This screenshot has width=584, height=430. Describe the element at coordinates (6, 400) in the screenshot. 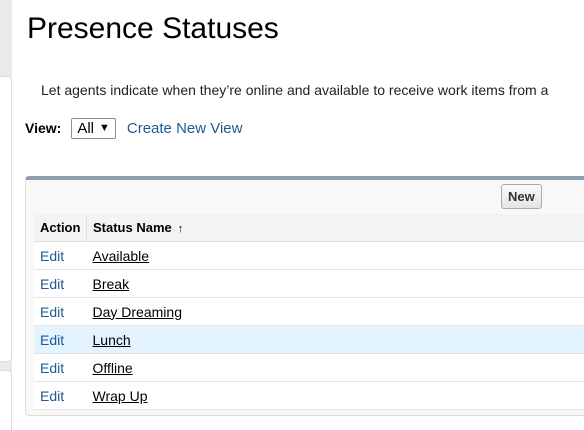

I see `left-side-panel-lower` at that location.